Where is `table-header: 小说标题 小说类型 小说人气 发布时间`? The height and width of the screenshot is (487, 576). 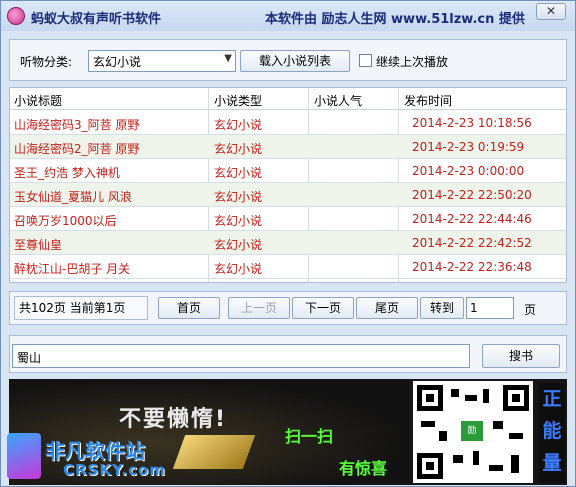
table-header: 小说标题 小说类型 小说人气 发布时间 is located at coordinates (288, 99).